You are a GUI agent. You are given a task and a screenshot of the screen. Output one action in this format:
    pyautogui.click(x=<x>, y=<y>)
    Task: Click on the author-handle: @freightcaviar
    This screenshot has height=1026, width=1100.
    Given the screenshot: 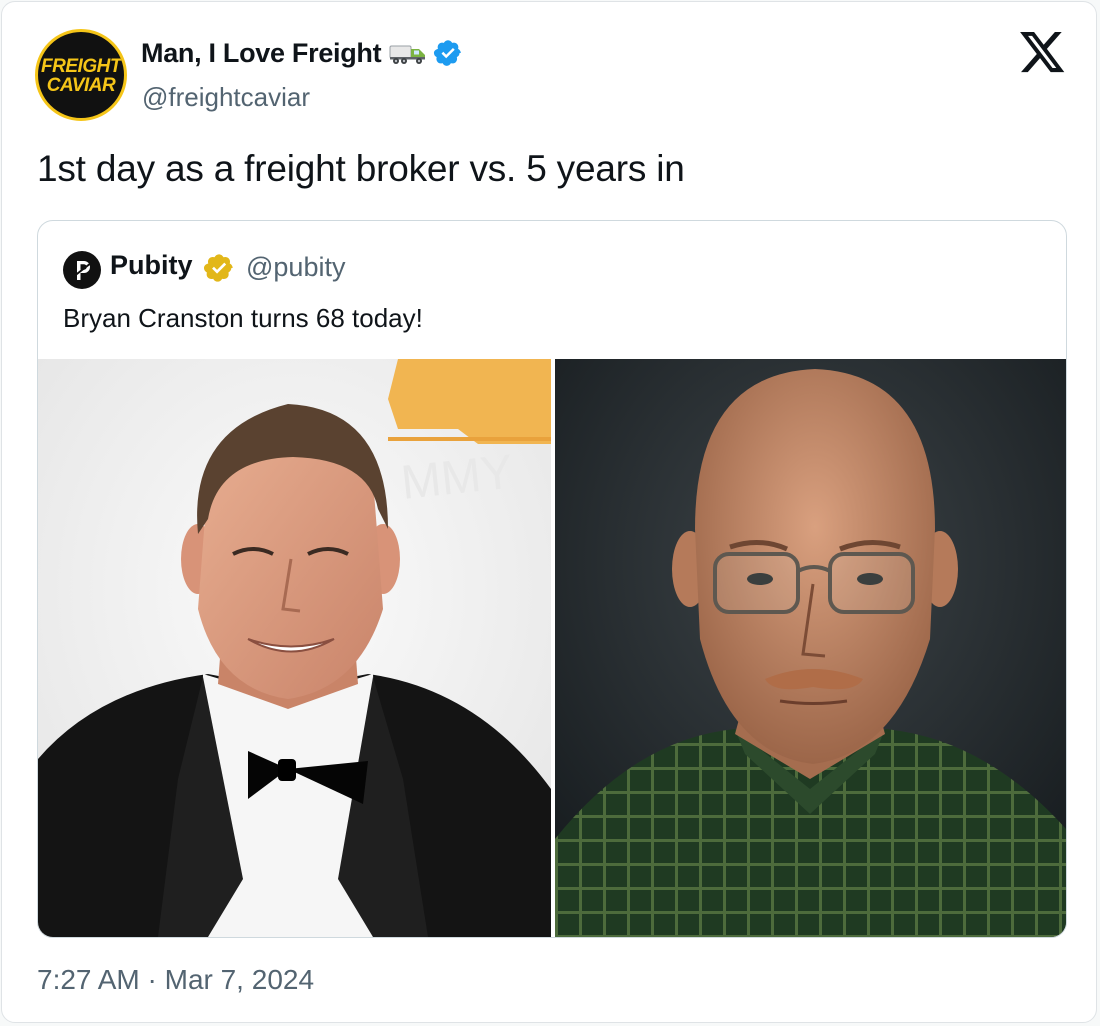 What is the action you would take?
    pyautogui.click(x=226, y=97)
    